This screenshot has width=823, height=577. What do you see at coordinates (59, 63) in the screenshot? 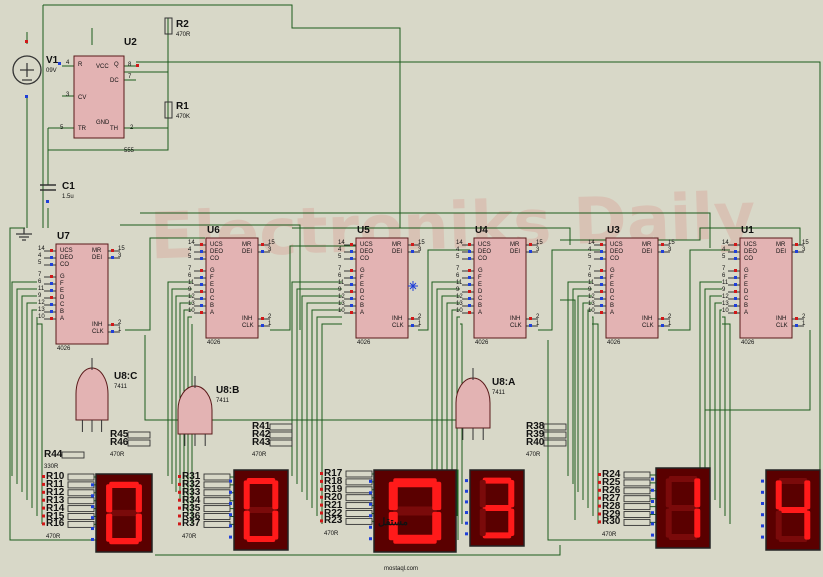
I see `timer-pin` at bounding box center [59, 63].